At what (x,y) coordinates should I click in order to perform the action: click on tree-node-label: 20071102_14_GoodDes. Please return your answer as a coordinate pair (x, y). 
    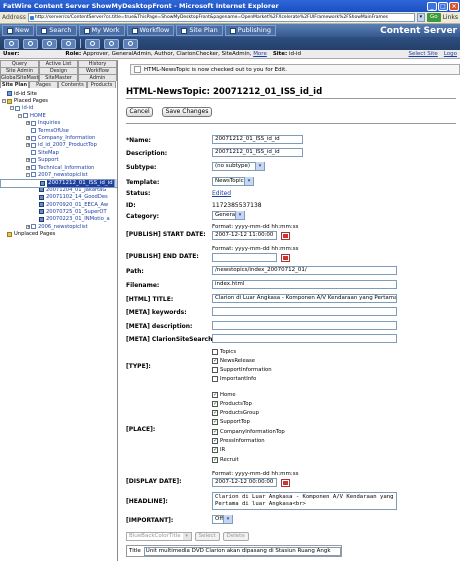
    Looking at the image, I should click on (77, 197).